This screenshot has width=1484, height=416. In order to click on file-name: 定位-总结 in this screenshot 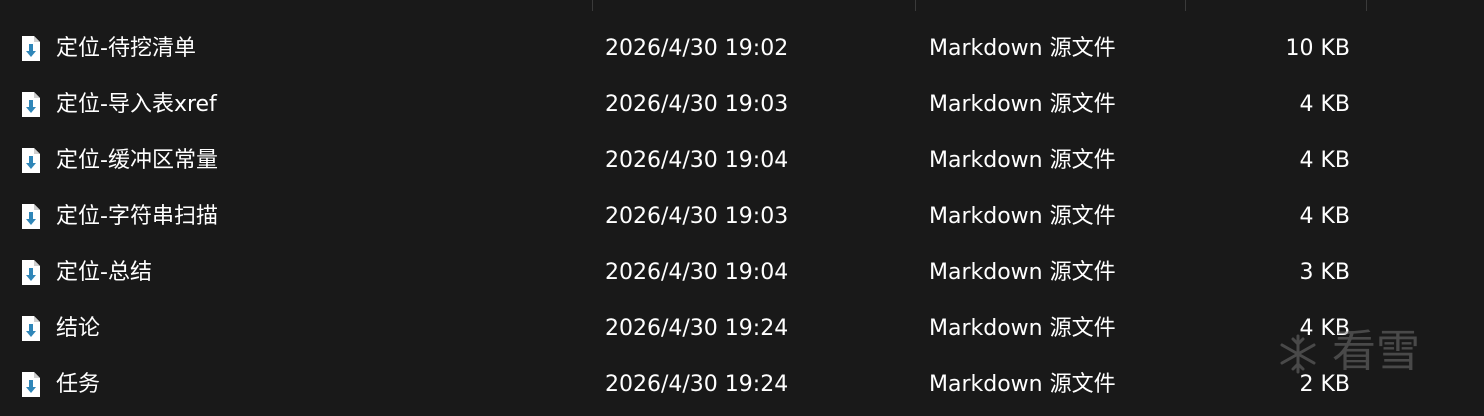, I will do `click(104, 273)`.